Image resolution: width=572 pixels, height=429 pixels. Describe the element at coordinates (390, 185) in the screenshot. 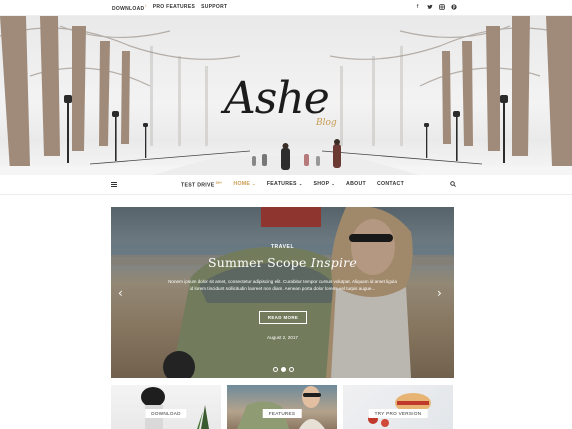

I see `nav-item-contact: CONTACT` at that location.